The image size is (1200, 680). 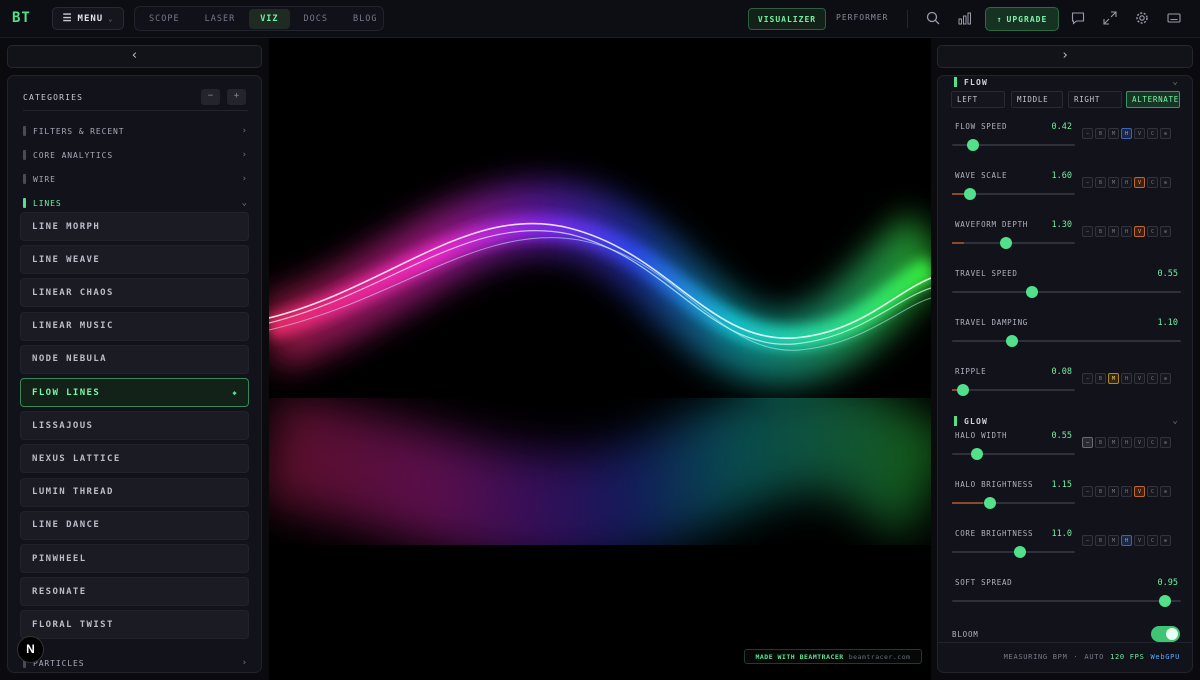 What do you see at coordinates (1013, 454) in the screenshot?
I see `halo-width-slider` at bounding box center [1013, 454].